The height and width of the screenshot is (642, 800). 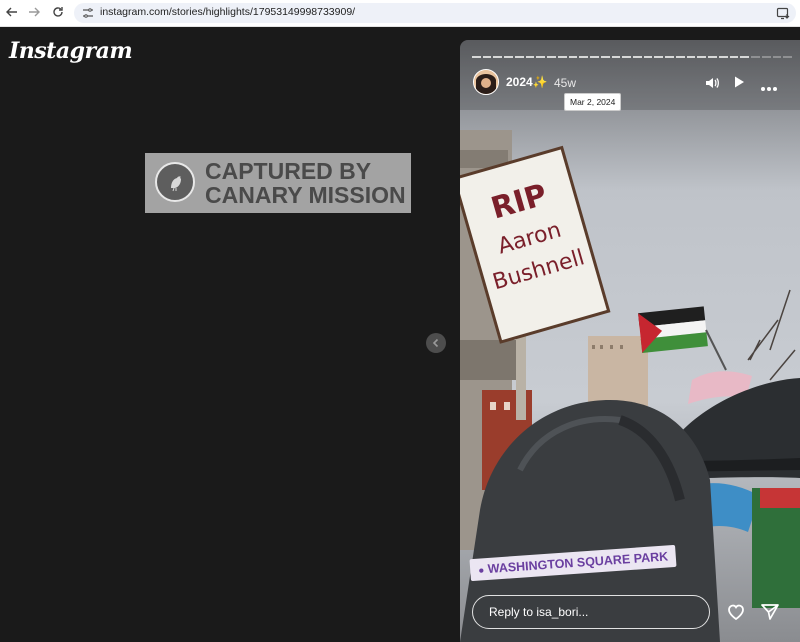 I want to click on more-options-icon, so click(x=769, y=88).